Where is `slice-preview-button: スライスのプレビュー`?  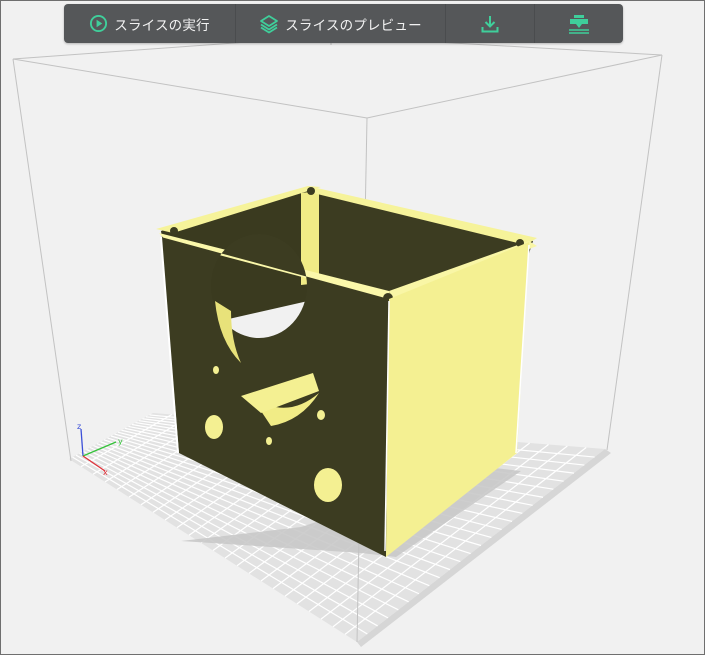
slice-preview-button: スライスのプレビュー is located at coordinates (341, 23).